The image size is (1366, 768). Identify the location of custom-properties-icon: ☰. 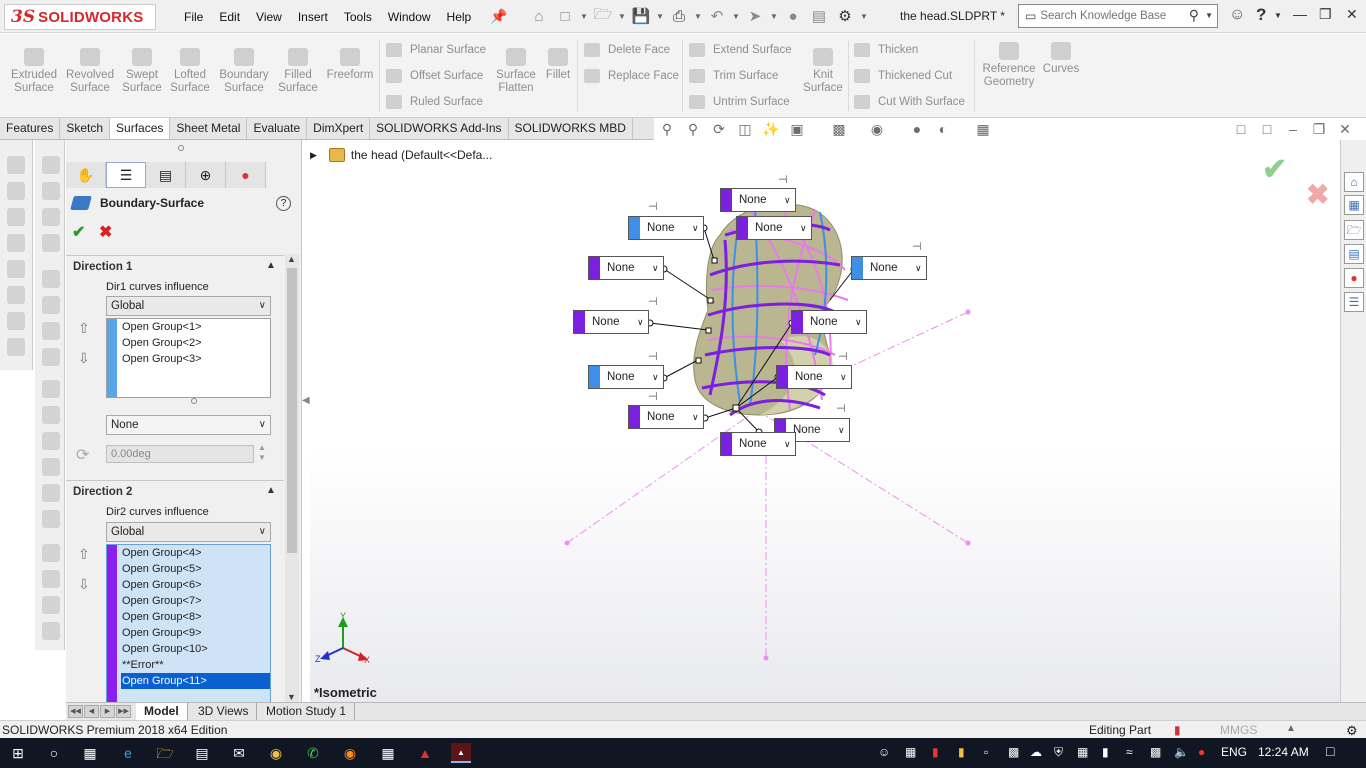
(1354, 302).